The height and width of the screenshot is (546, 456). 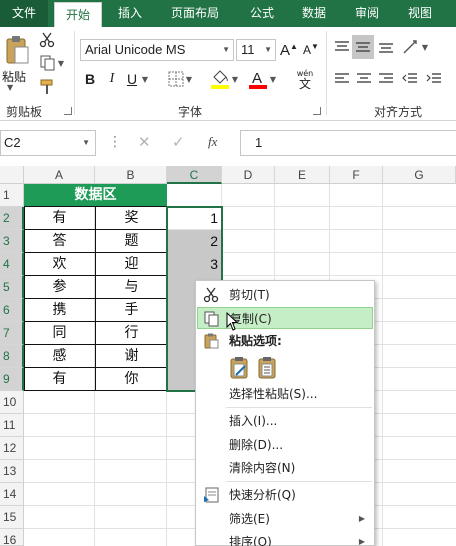 What do you see at coordinates (59, 333) in the screenshot?
I see `cell-a7: 同` at bounding box center [59, 333].